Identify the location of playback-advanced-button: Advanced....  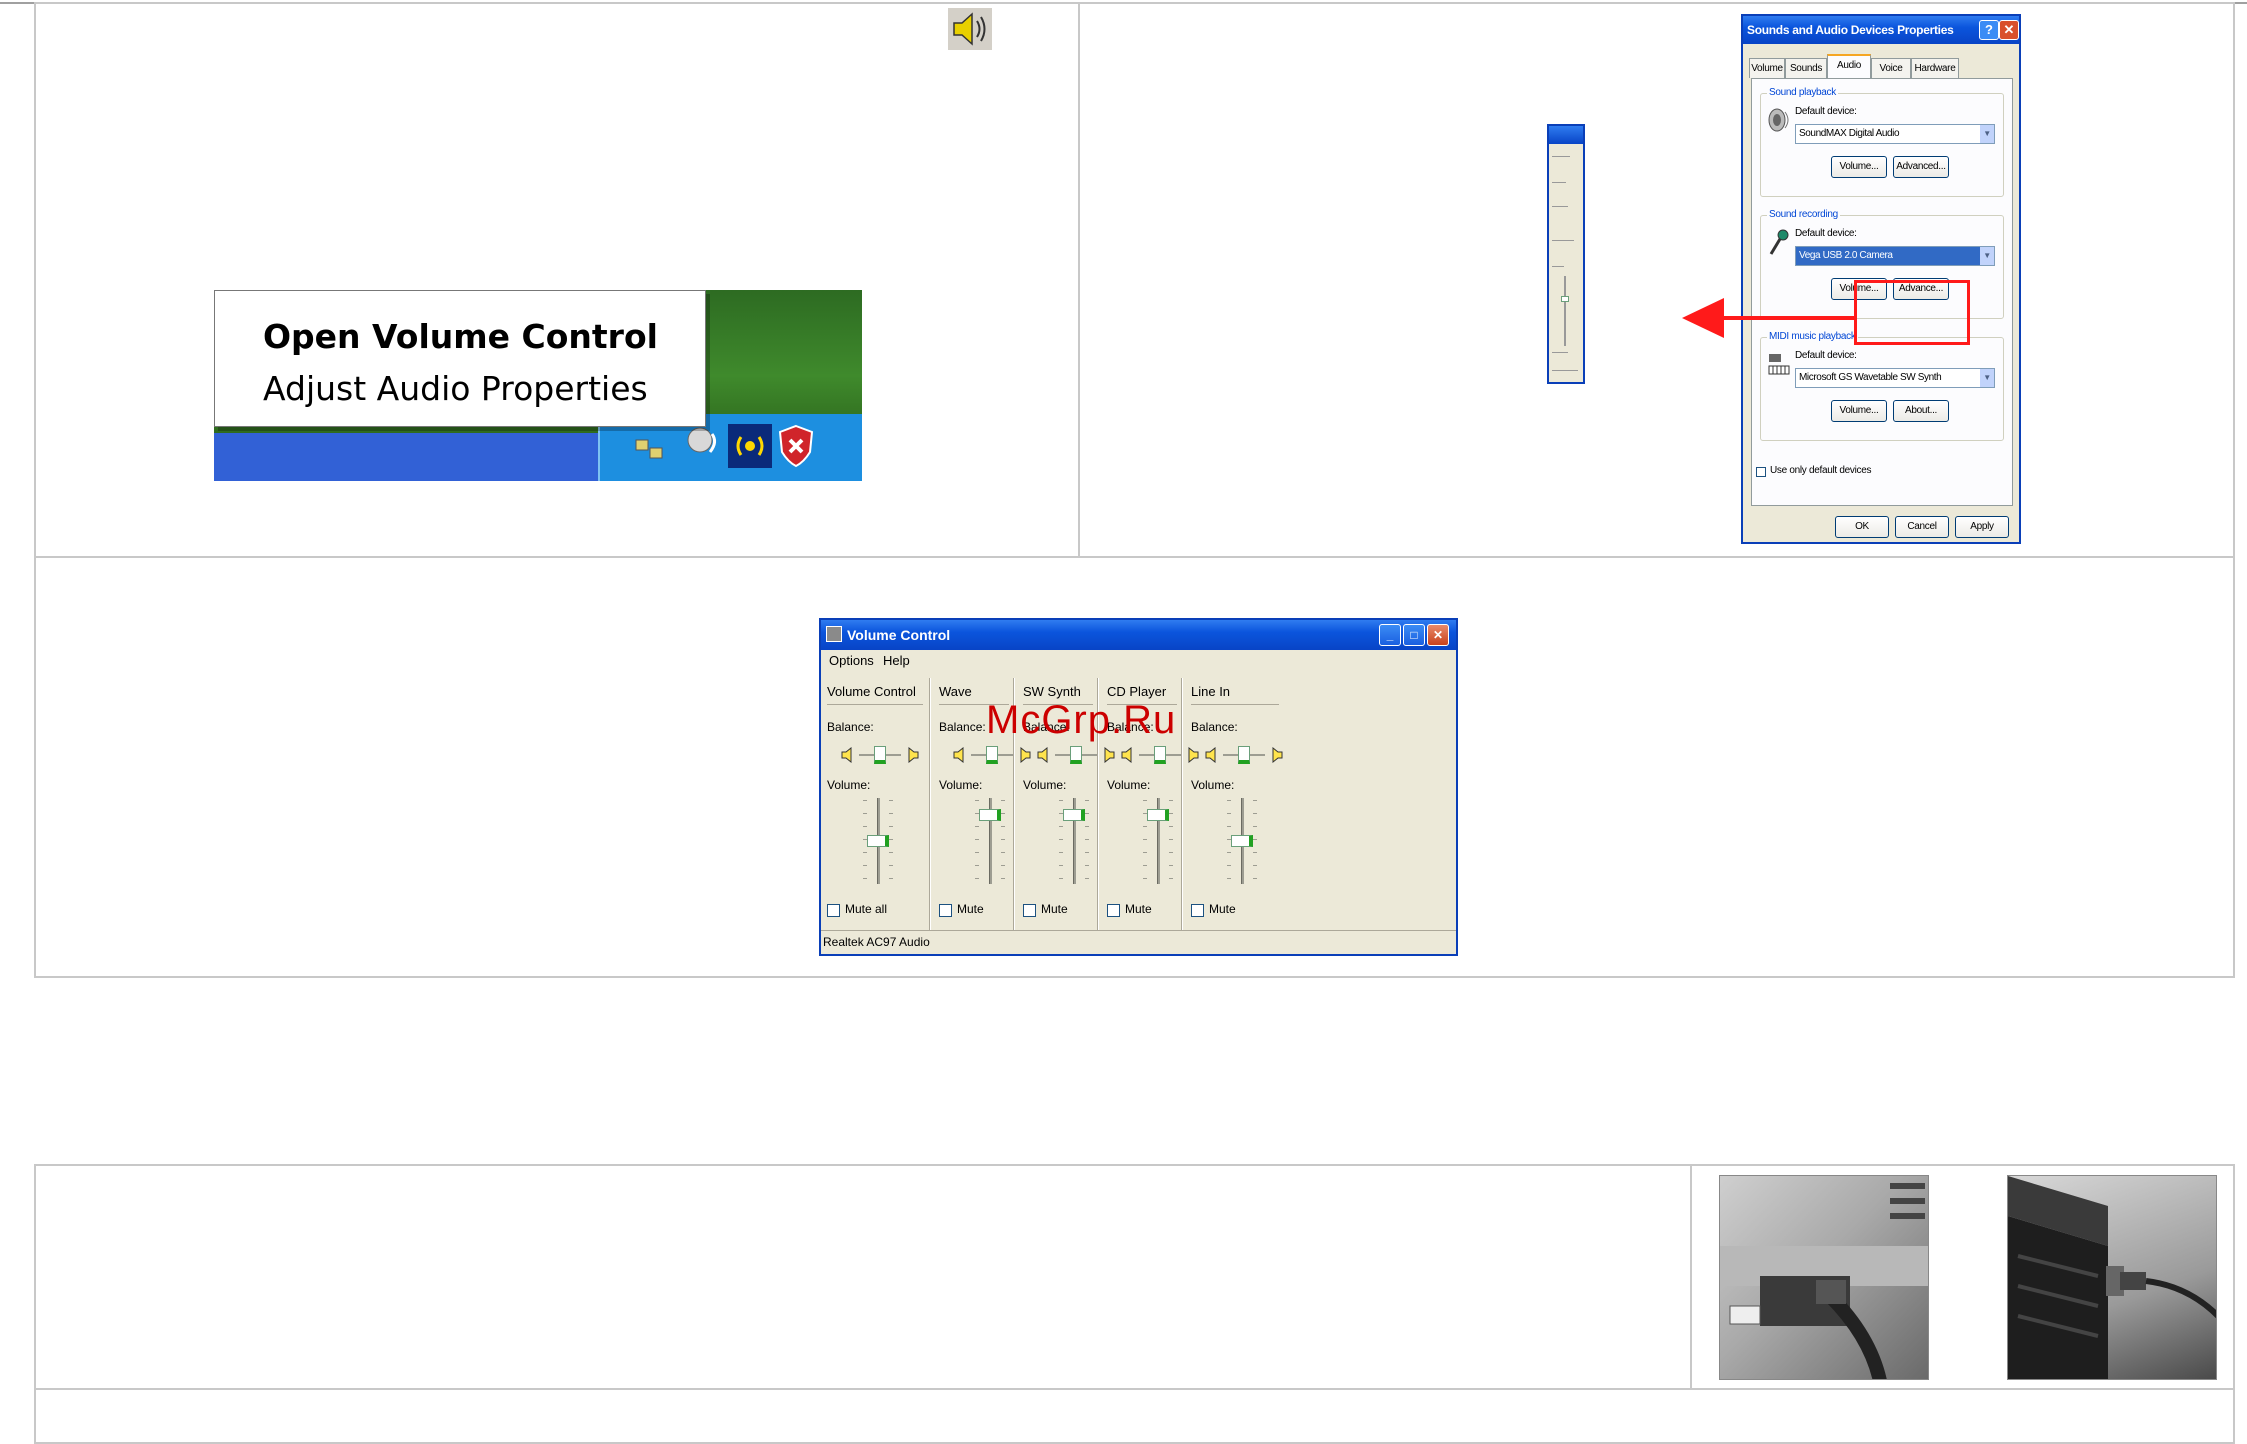
(1921, 167).